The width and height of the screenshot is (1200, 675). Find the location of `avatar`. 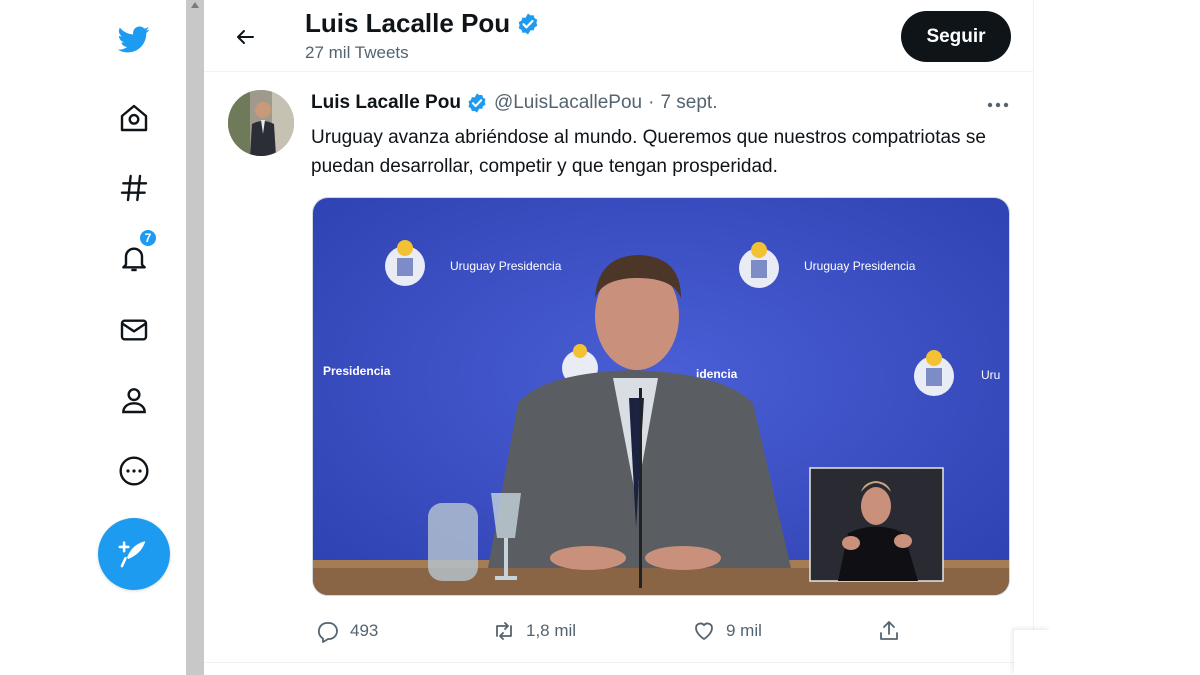

avatar is located at coordinates (261, 123).